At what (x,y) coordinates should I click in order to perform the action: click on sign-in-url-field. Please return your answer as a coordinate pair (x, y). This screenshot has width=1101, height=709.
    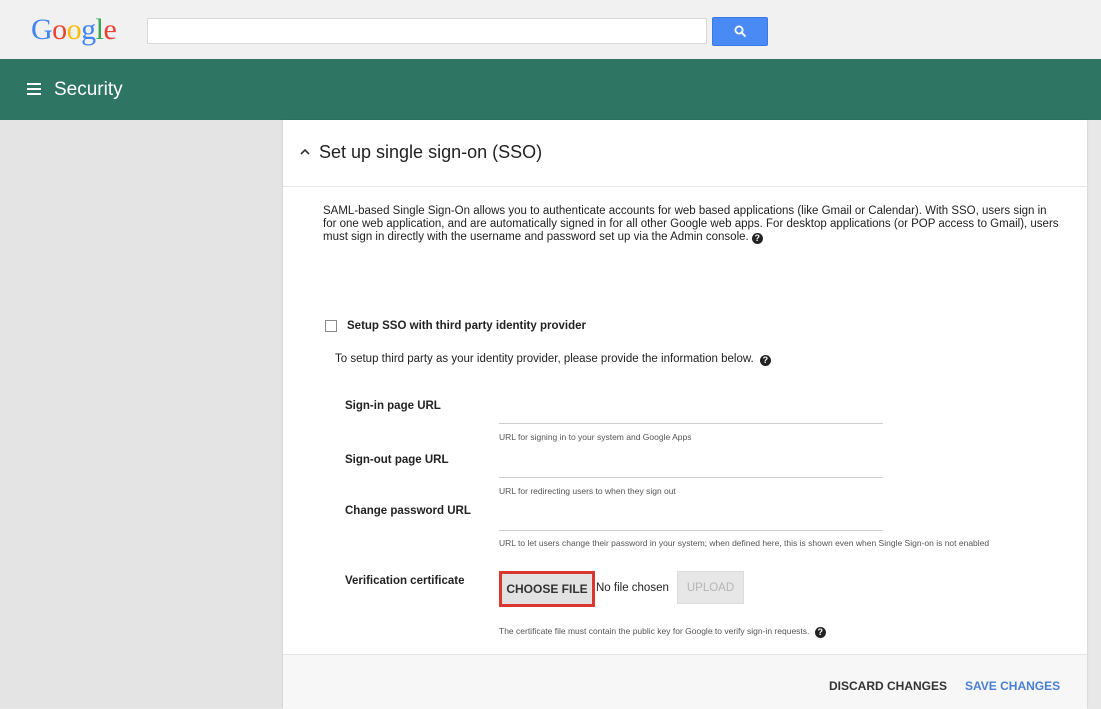
    Looking at the image, I should click on (691, 413).